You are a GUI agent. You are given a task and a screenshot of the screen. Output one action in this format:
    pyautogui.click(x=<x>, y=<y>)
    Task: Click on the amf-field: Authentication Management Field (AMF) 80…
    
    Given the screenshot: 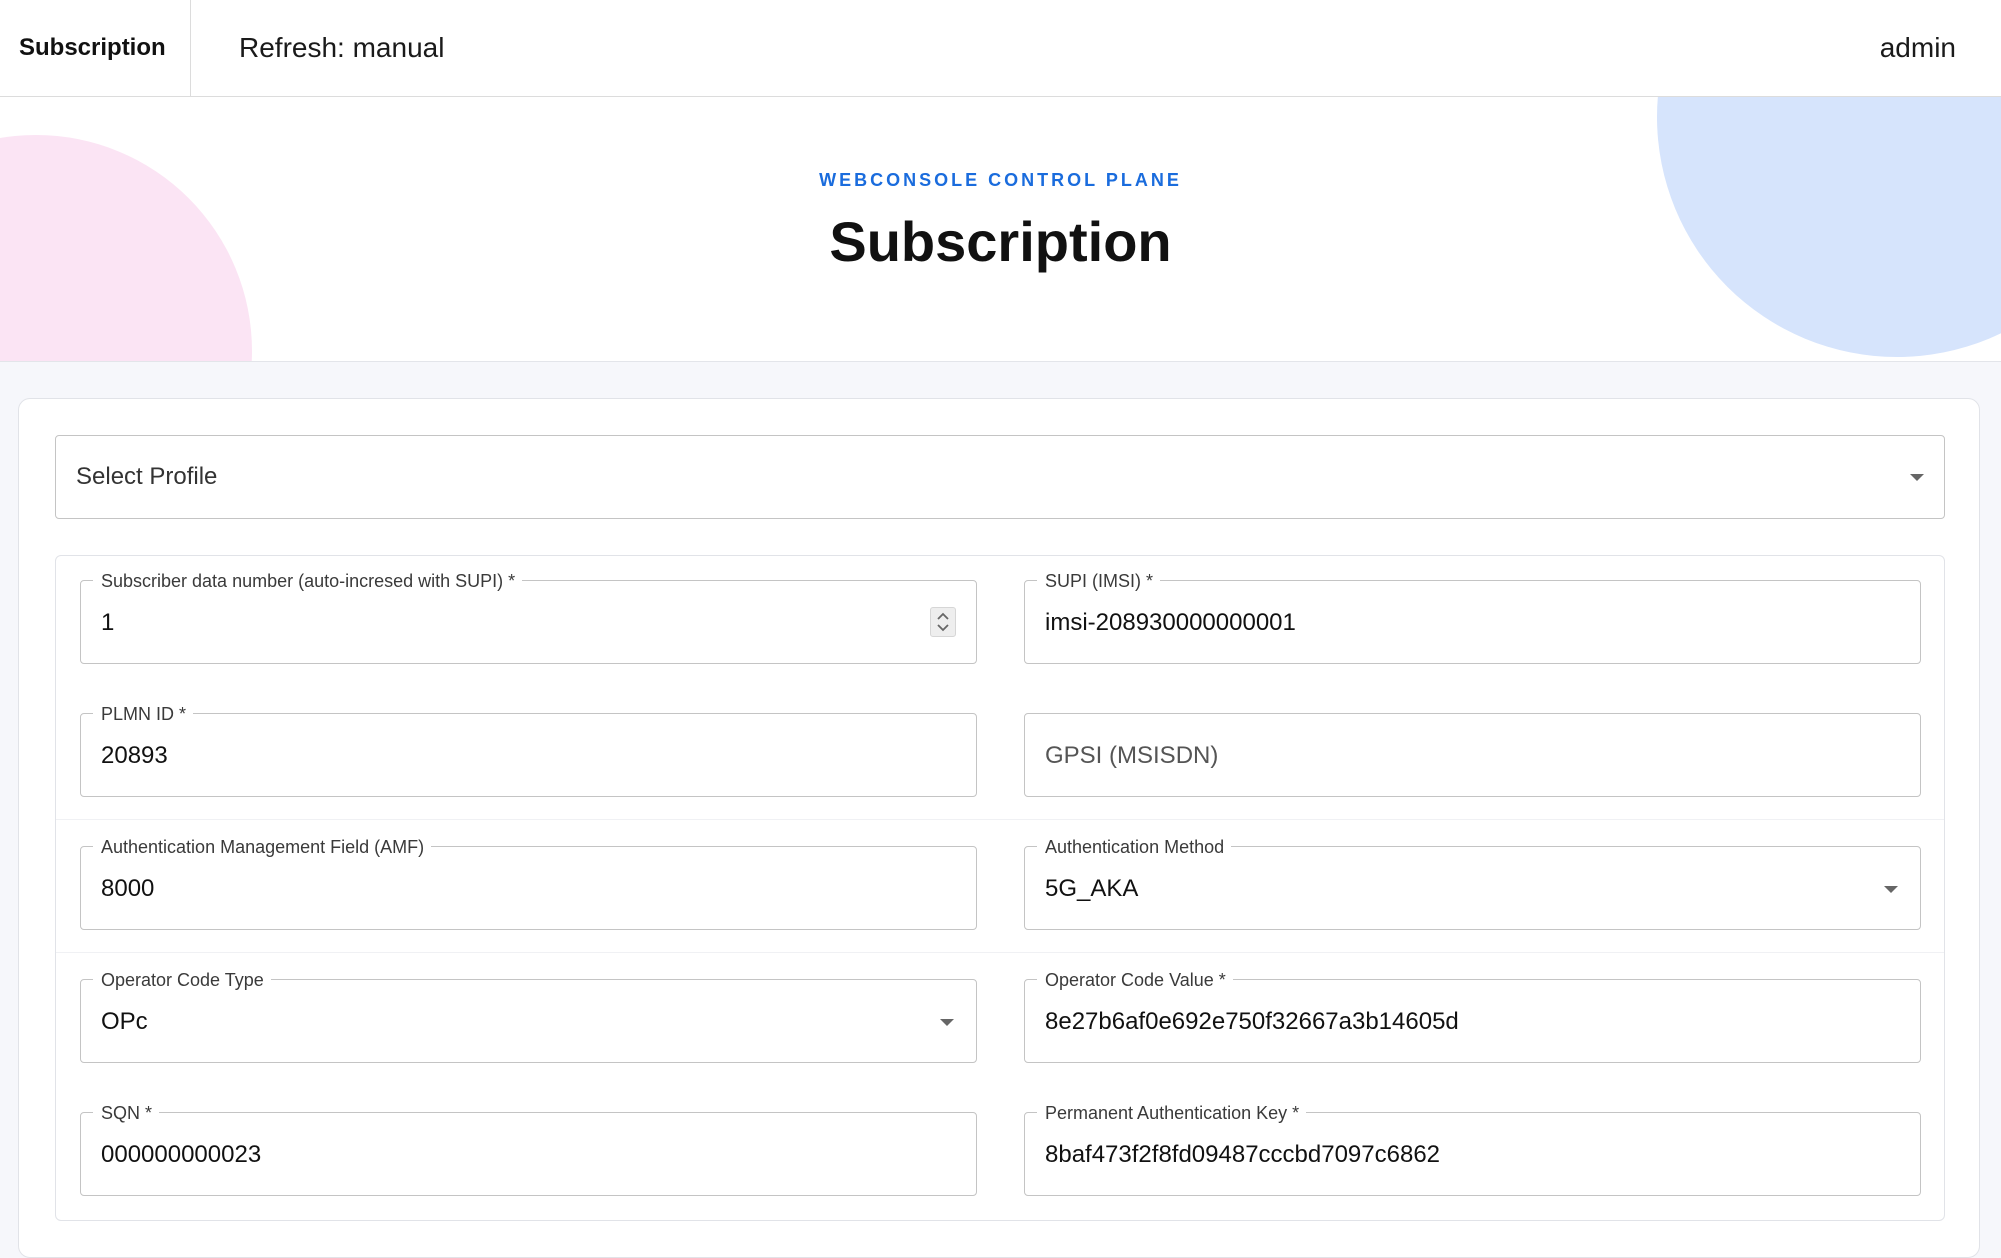 What is the action you would take?
    pyautogui.click(x=528, y=883)
    